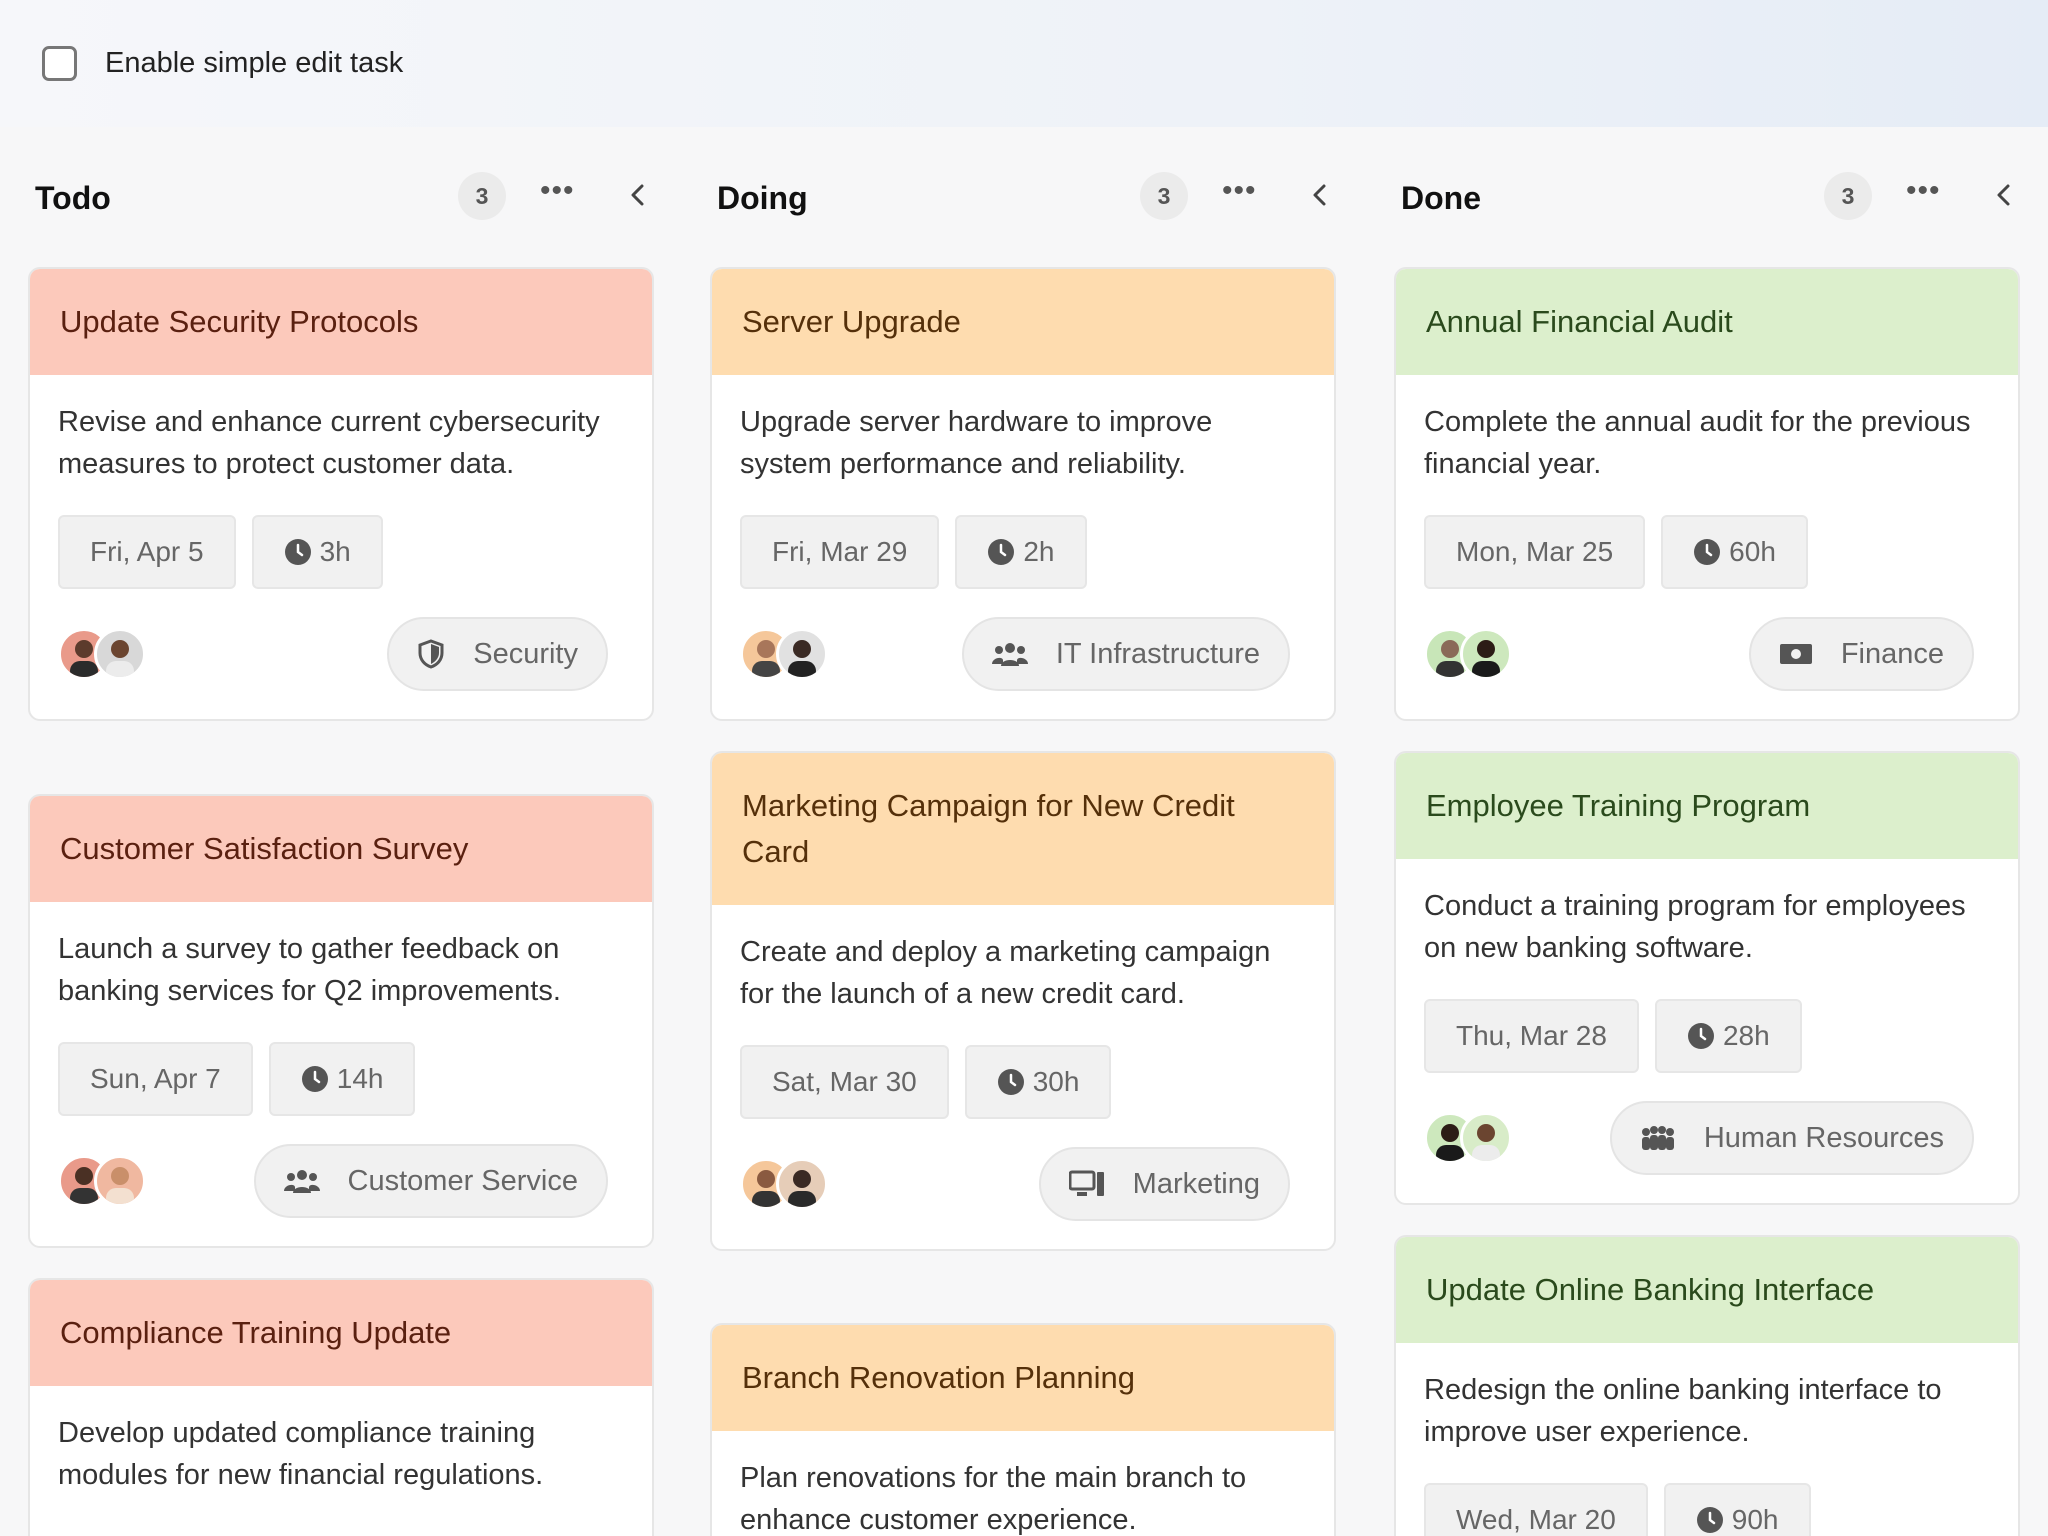  What do you see at coordinates (762, 198) in the screenshot?
I see `column-title: Doing` at bounding box center [762, 198].